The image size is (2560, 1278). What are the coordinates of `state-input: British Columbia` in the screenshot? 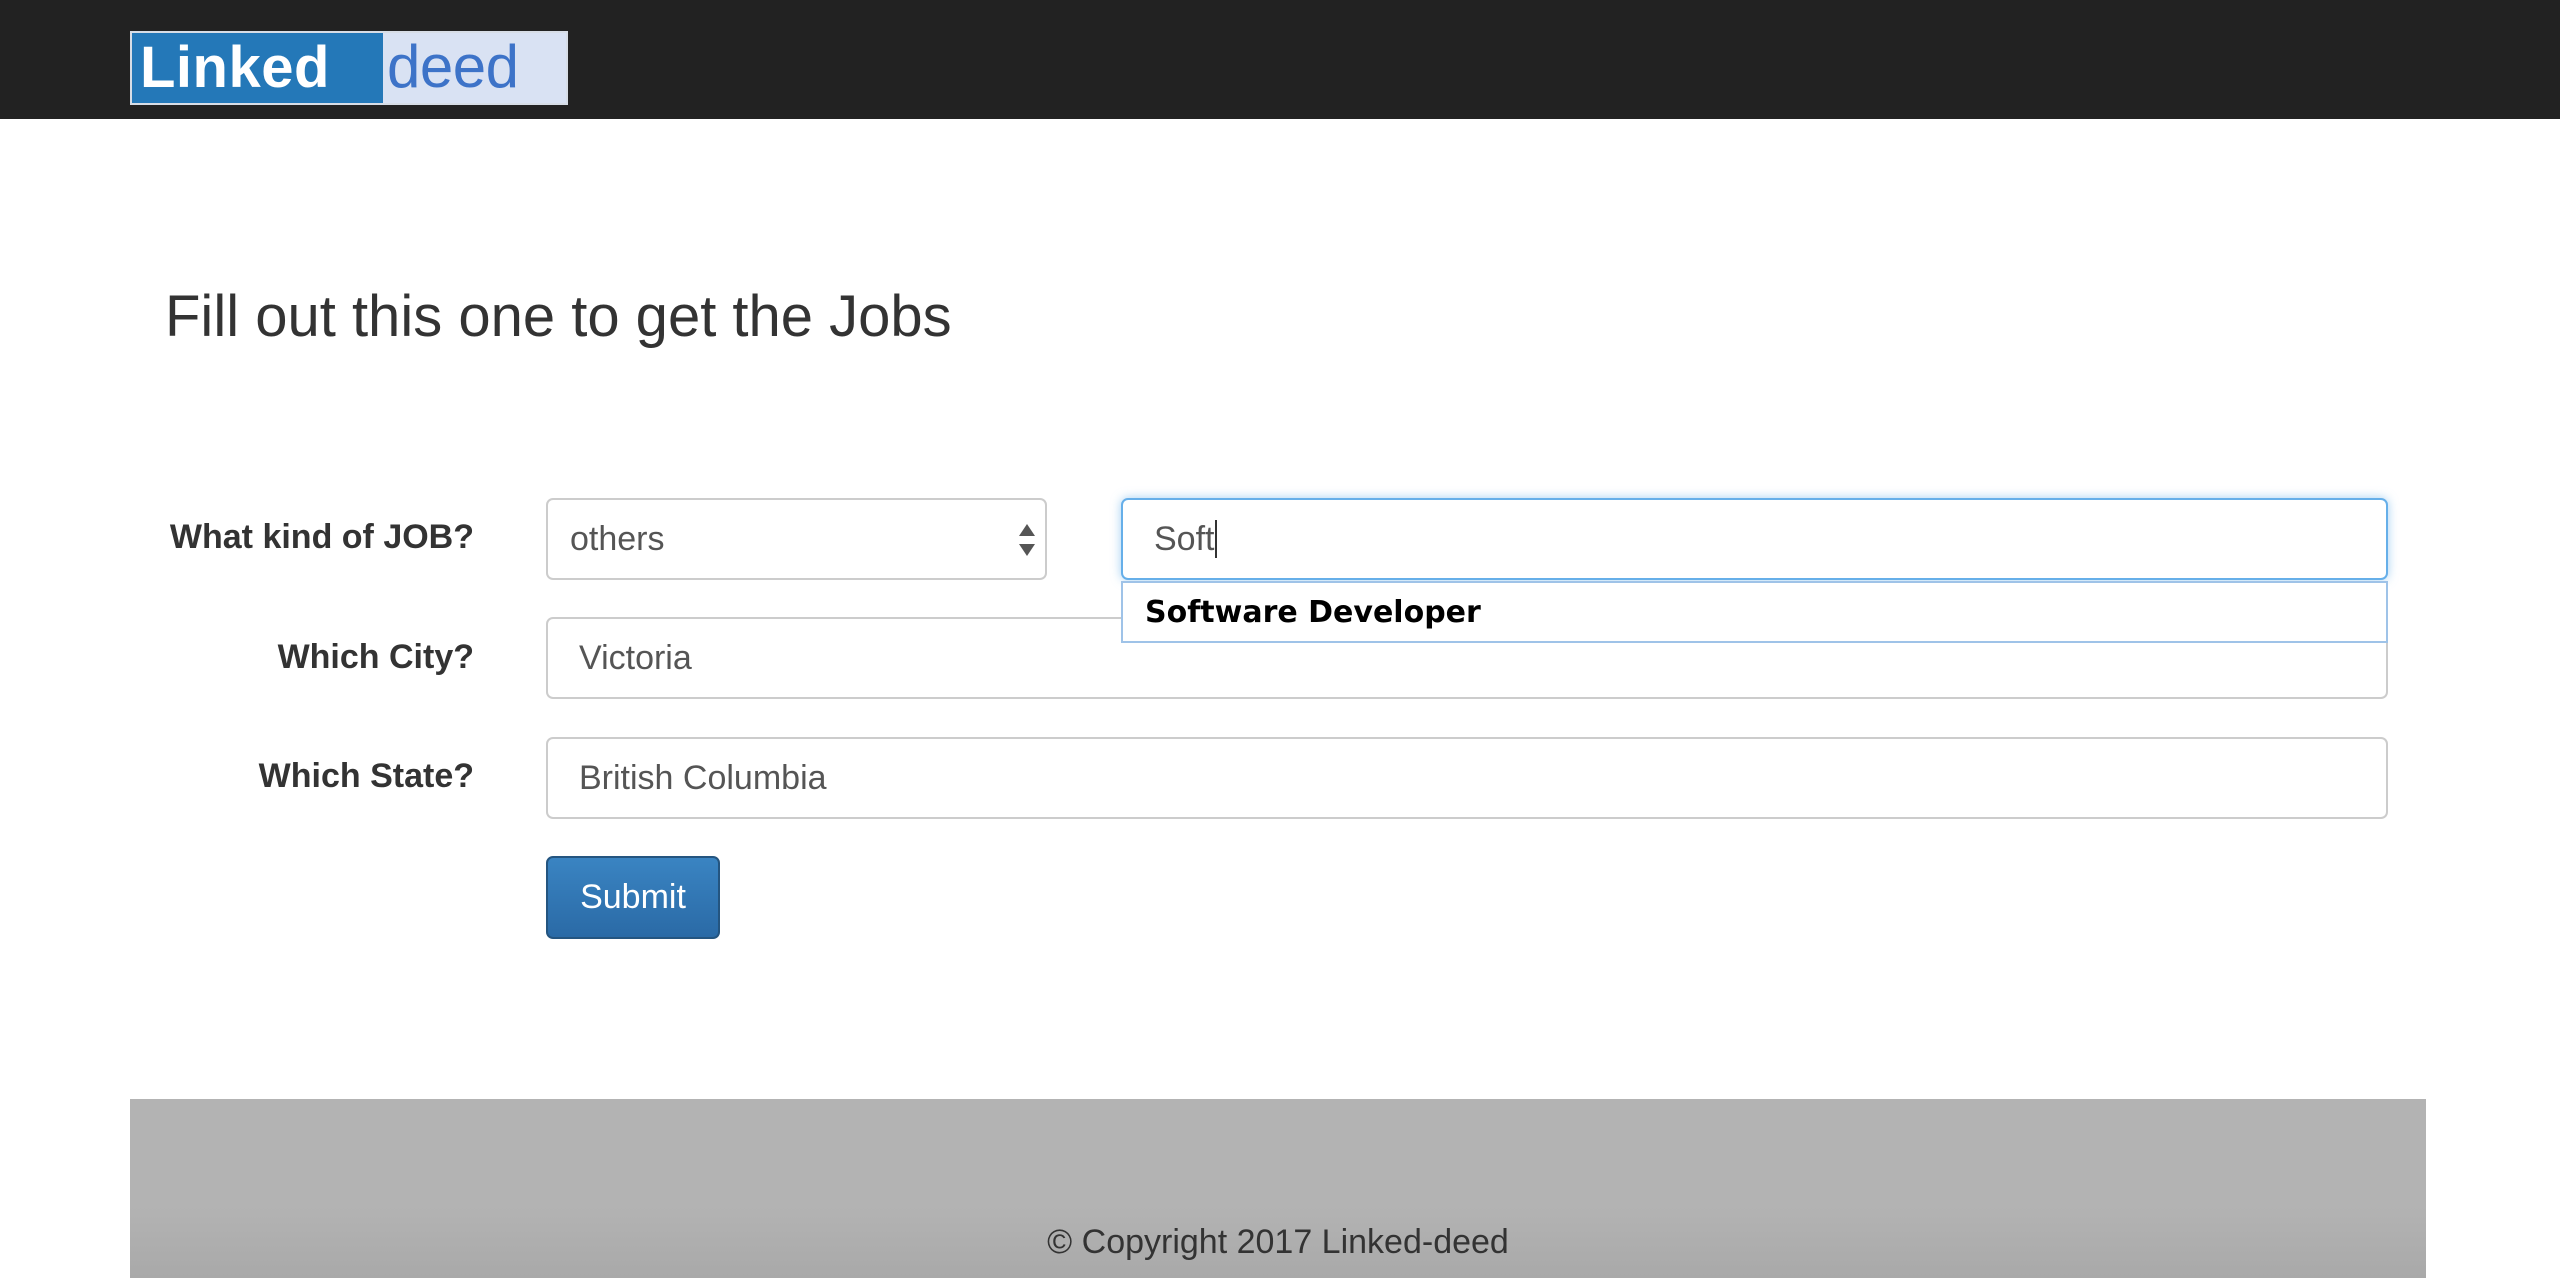 It's located at (1467, 778).